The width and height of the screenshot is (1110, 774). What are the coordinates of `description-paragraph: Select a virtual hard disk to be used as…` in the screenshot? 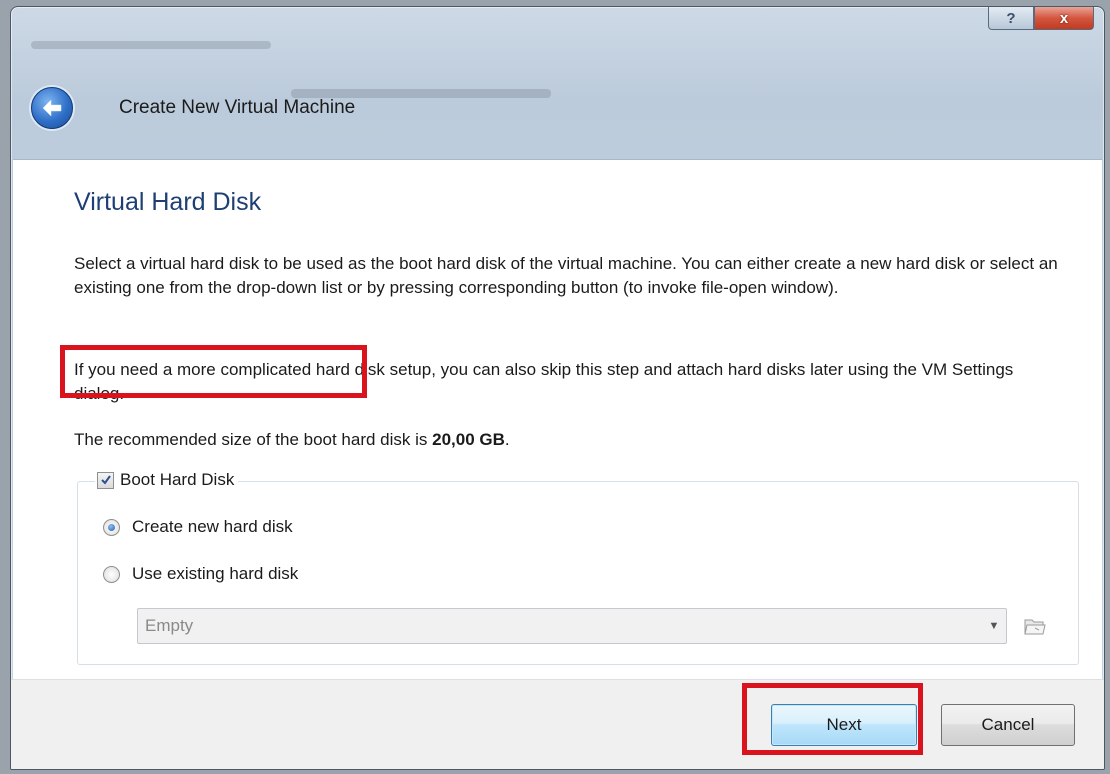 It's located at (566, 275).